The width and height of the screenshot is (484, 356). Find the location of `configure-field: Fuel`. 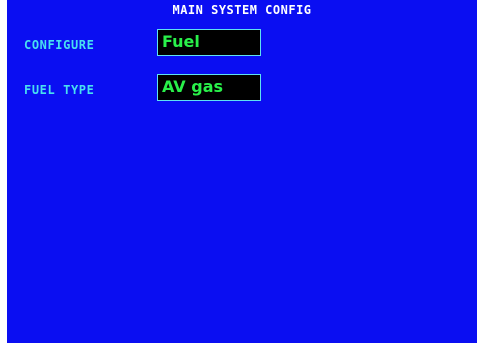

configure-field: Fuel is located at coordinates (209, 42).